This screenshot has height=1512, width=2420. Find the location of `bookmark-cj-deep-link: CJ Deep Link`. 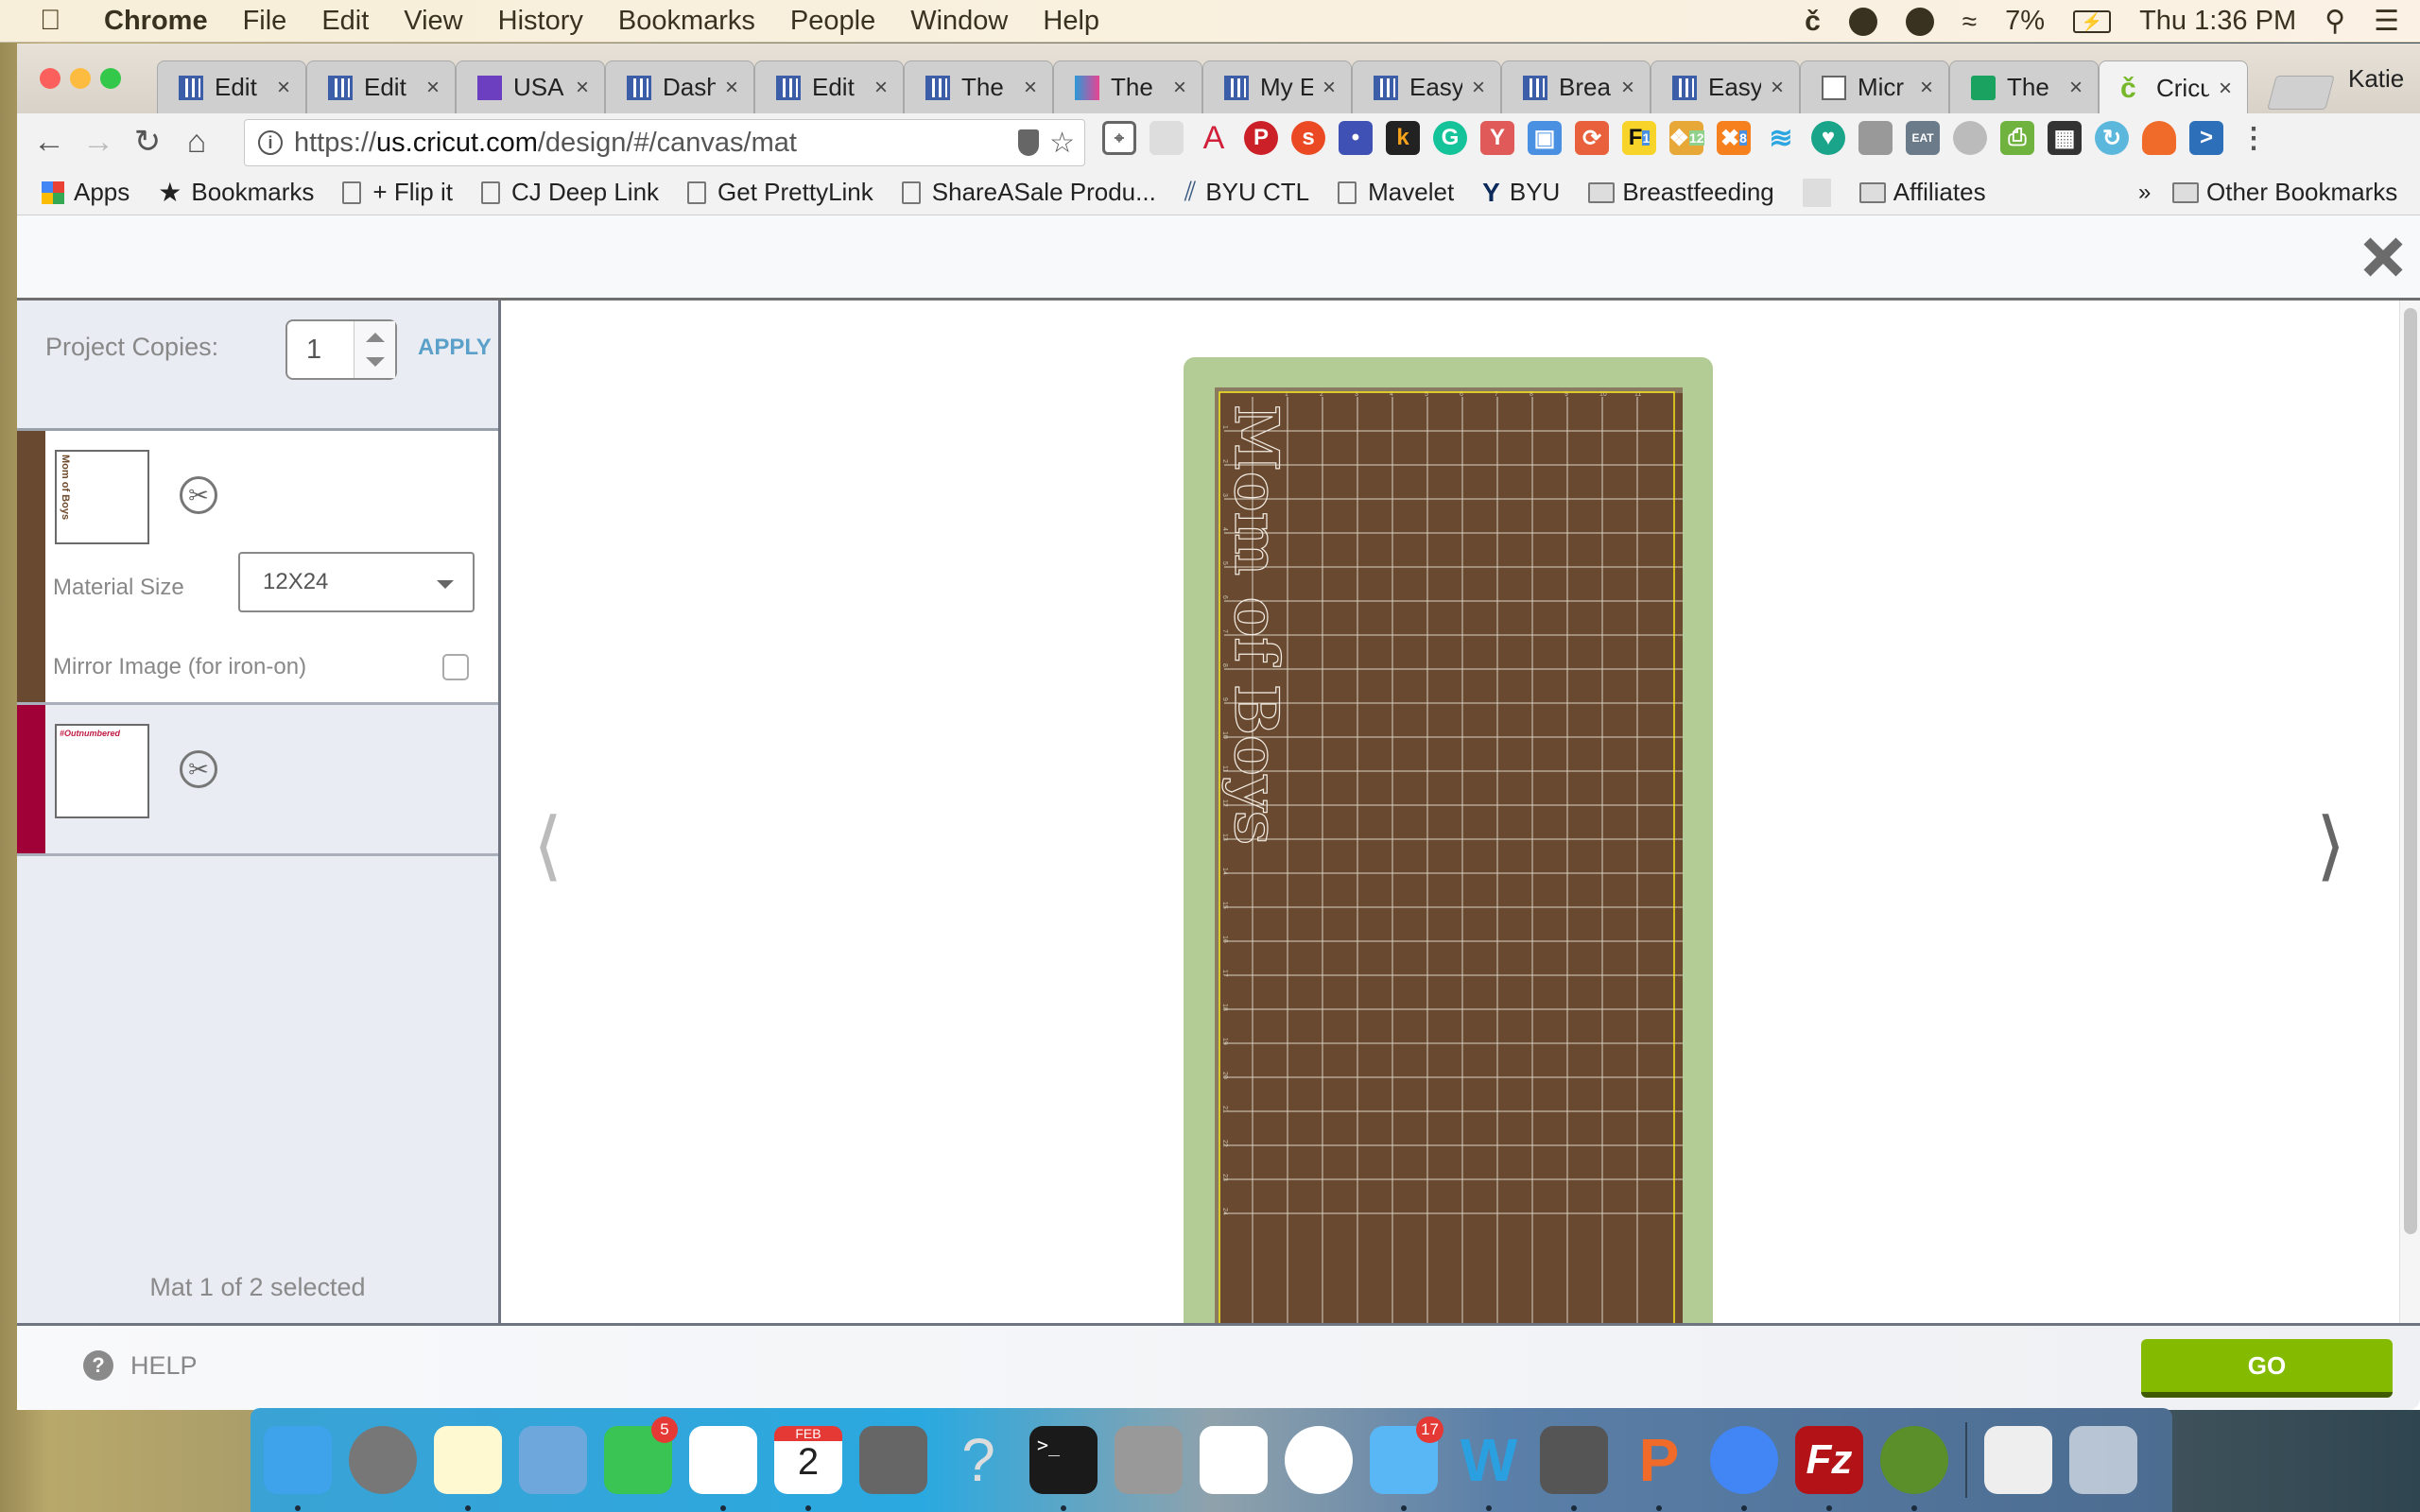

bookmark-cj-deep-link: CJ Deep Link is located at coordinates (569, 192).